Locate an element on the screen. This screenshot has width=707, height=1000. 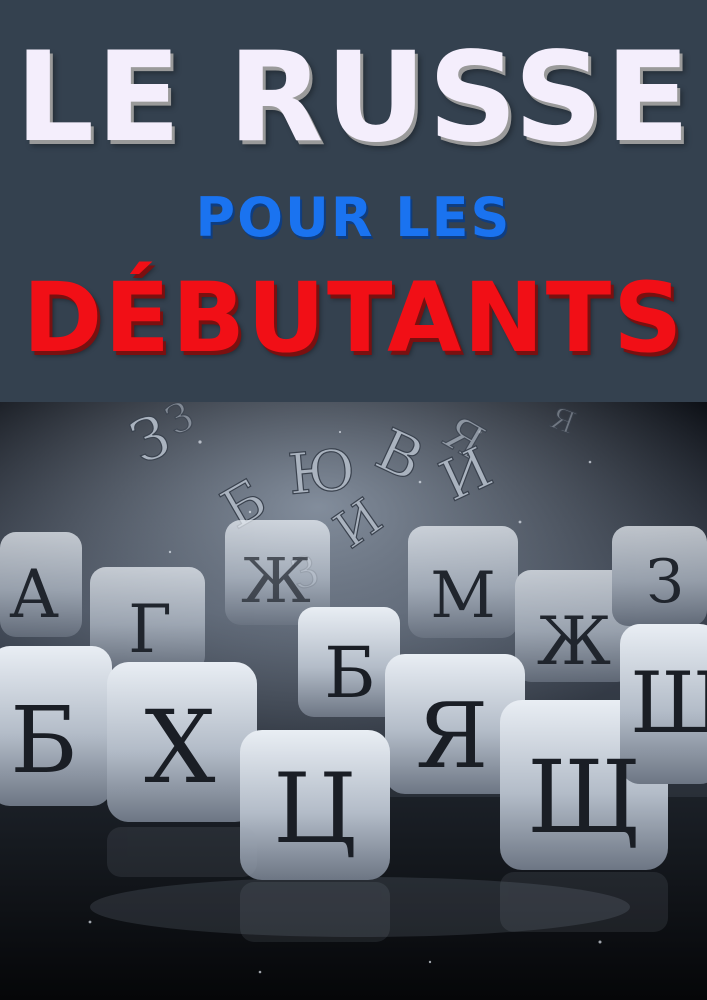
cube-letter-12: Ц is located at coordinates (315, 809).